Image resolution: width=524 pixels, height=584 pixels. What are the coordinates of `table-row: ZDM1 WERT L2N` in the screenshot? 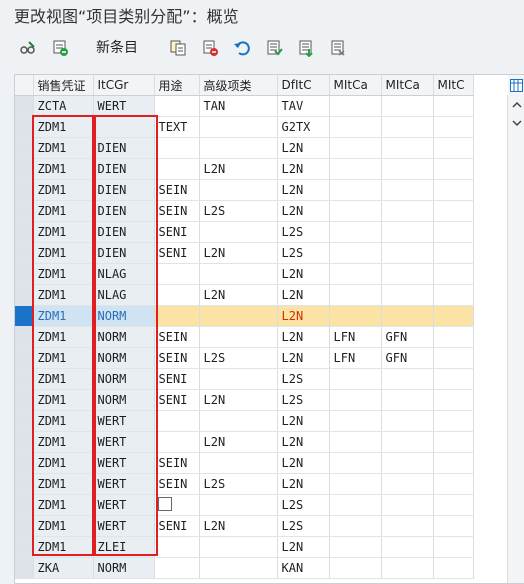 It's located at (244, 421).